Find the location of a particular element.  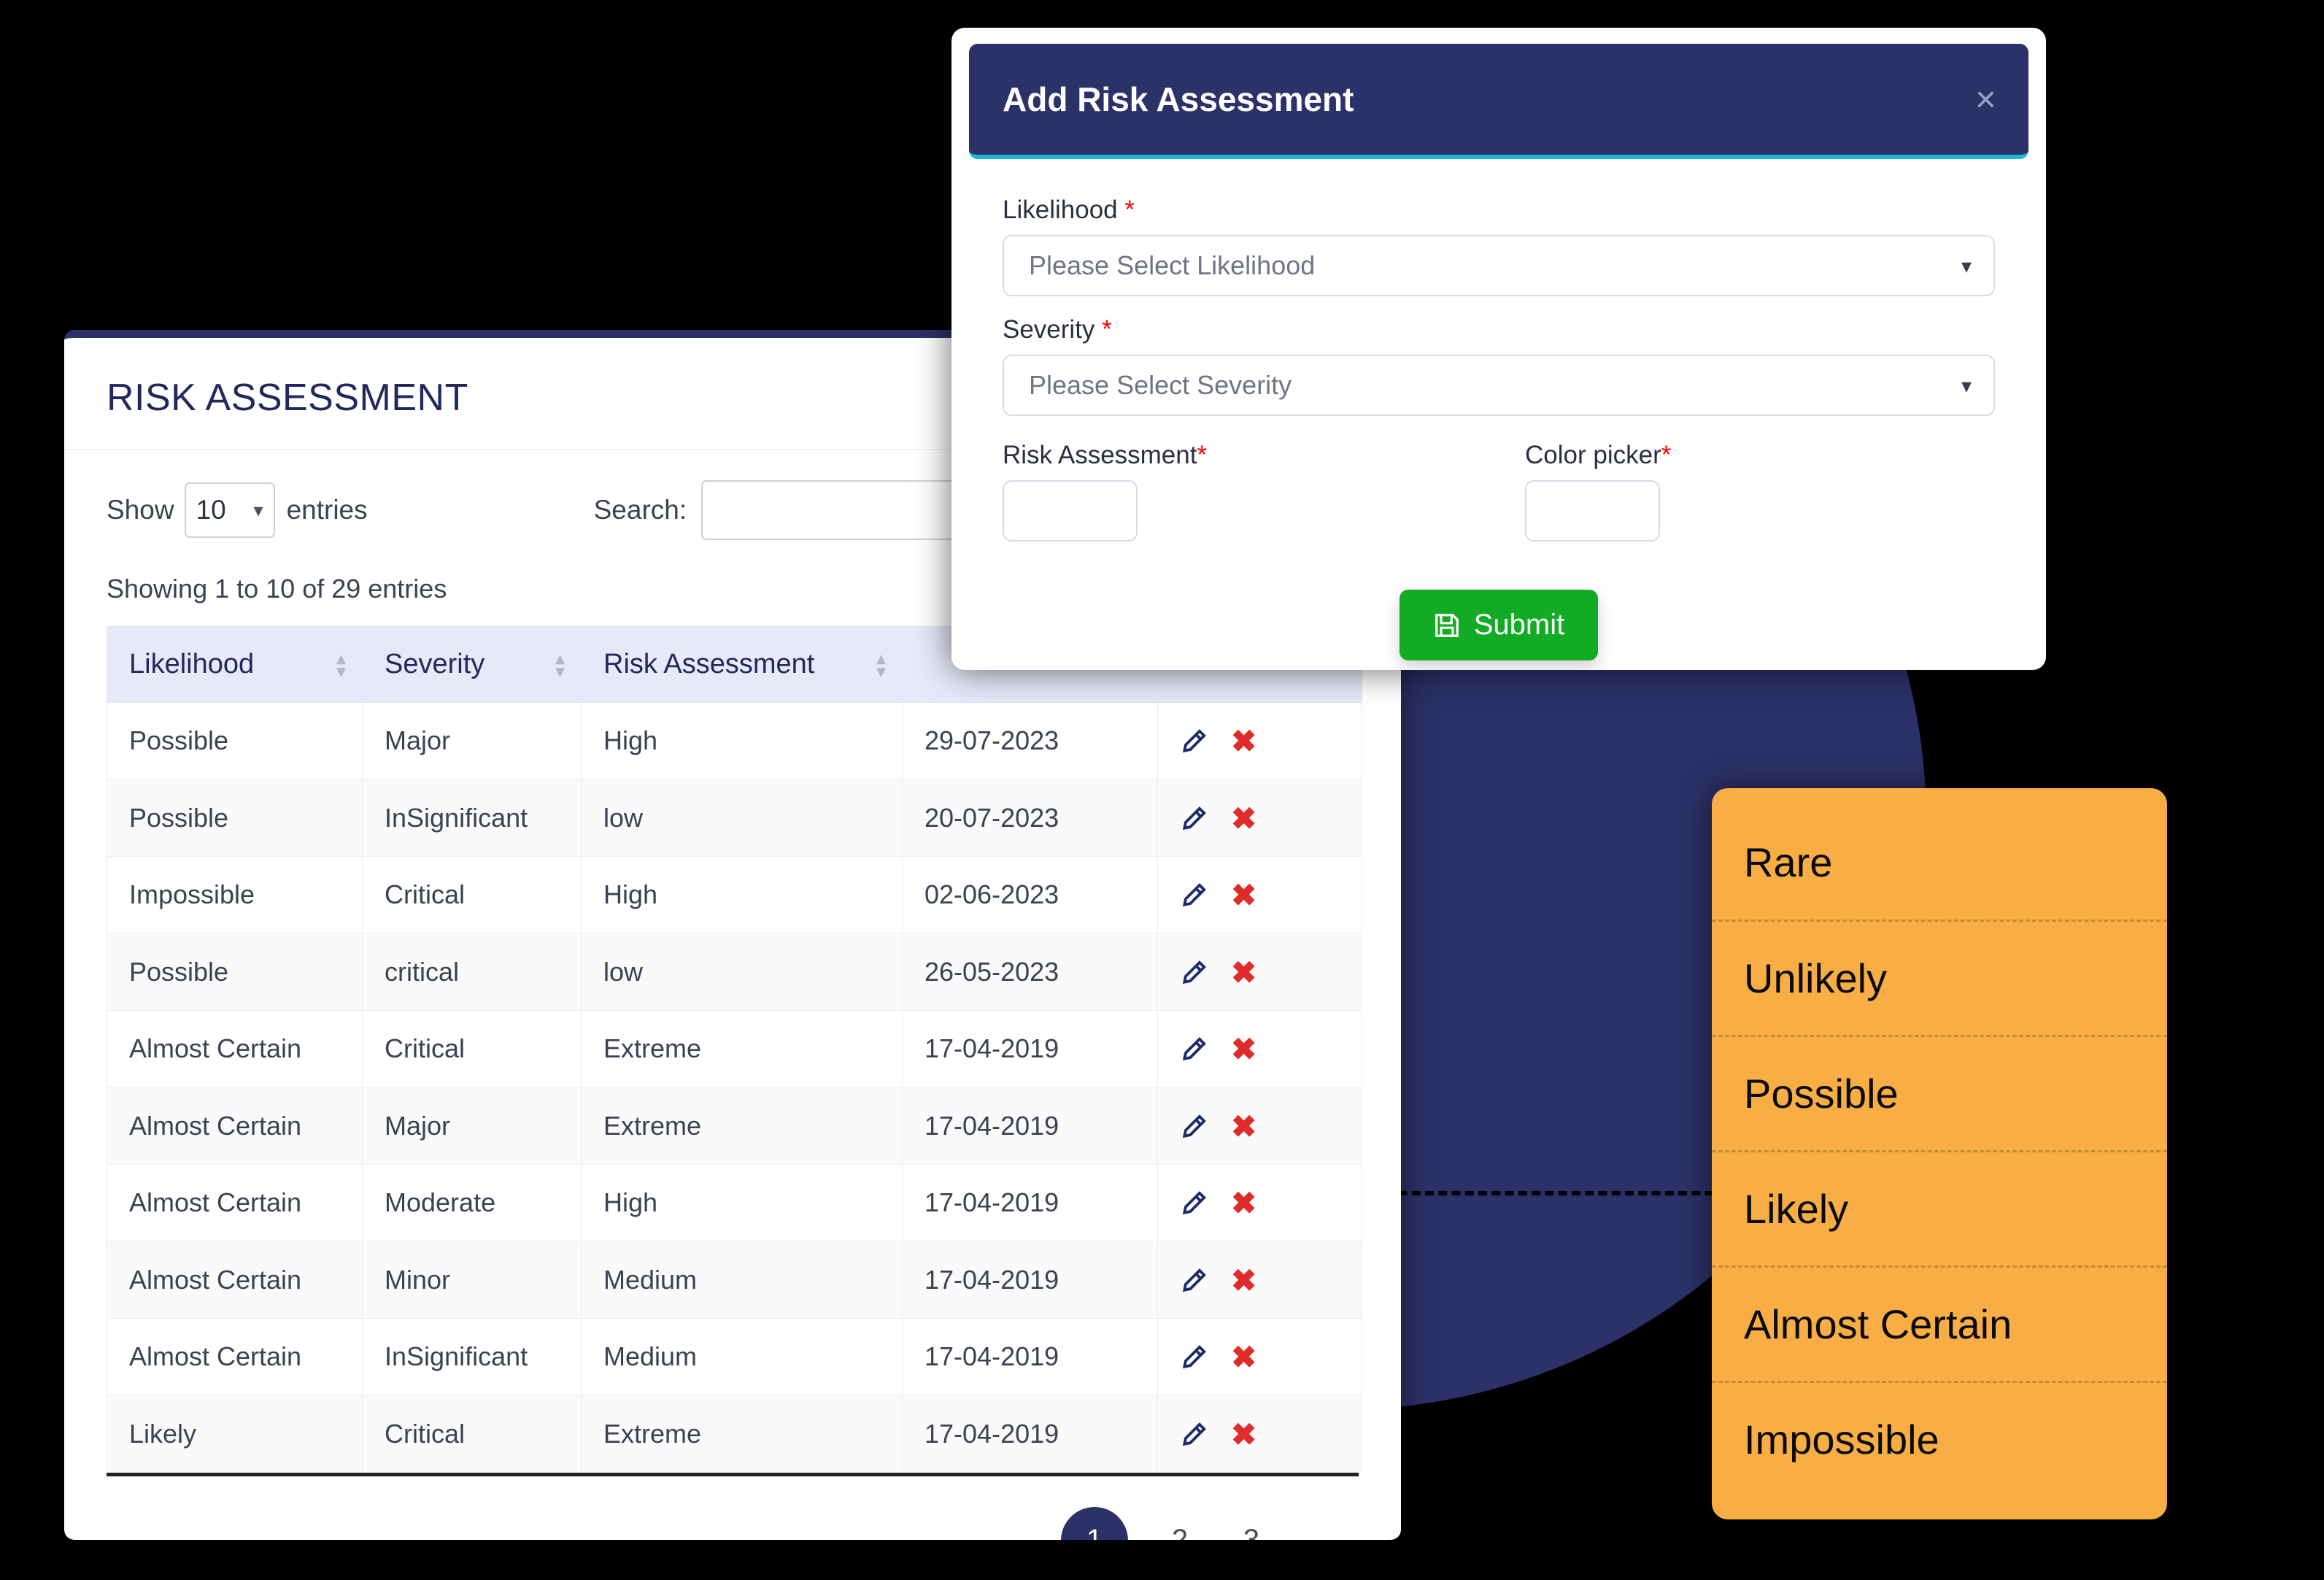

severity-field-label: Severity * is located at coordinates (1499, 329).